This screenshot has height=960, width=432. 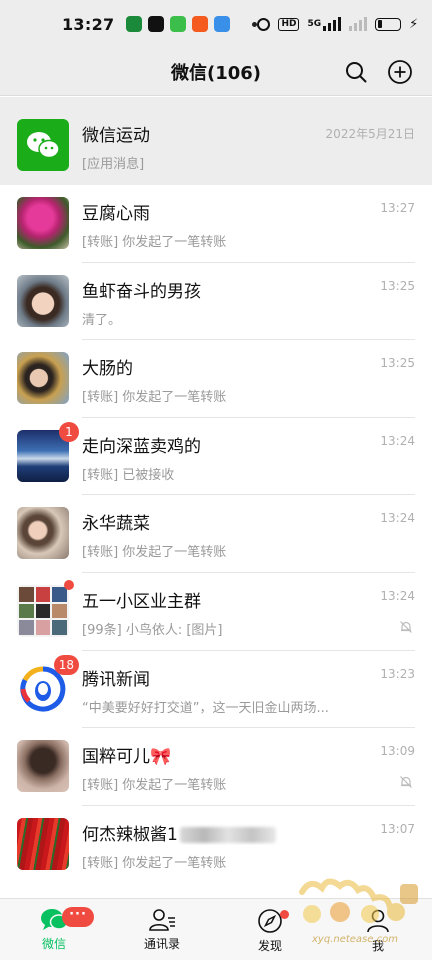 I want to click on child-avatar, so click(x=43, y=300).